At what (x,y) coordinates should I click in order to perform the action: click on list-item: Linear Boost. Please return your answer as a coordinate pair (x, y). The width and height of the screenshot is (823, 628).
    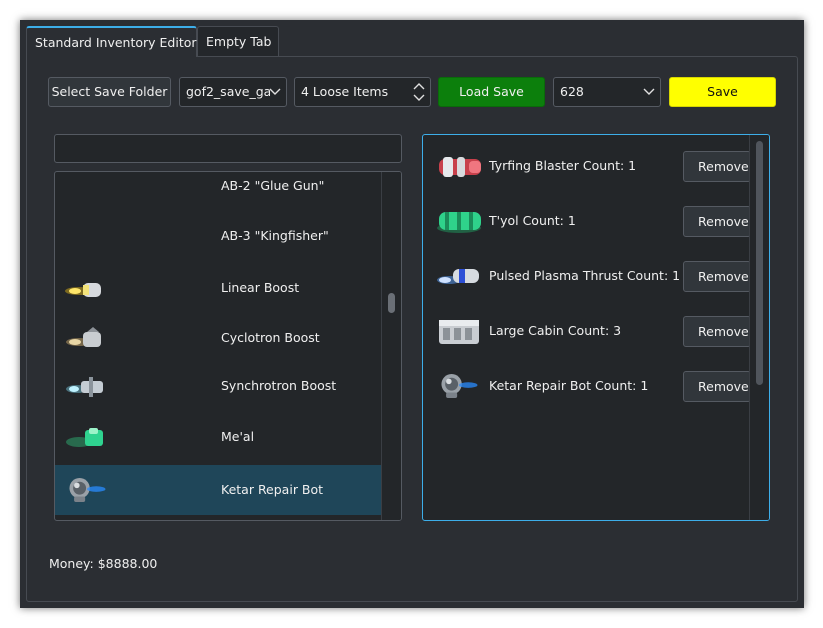
    Looking at the image, I should click on (218, 288).